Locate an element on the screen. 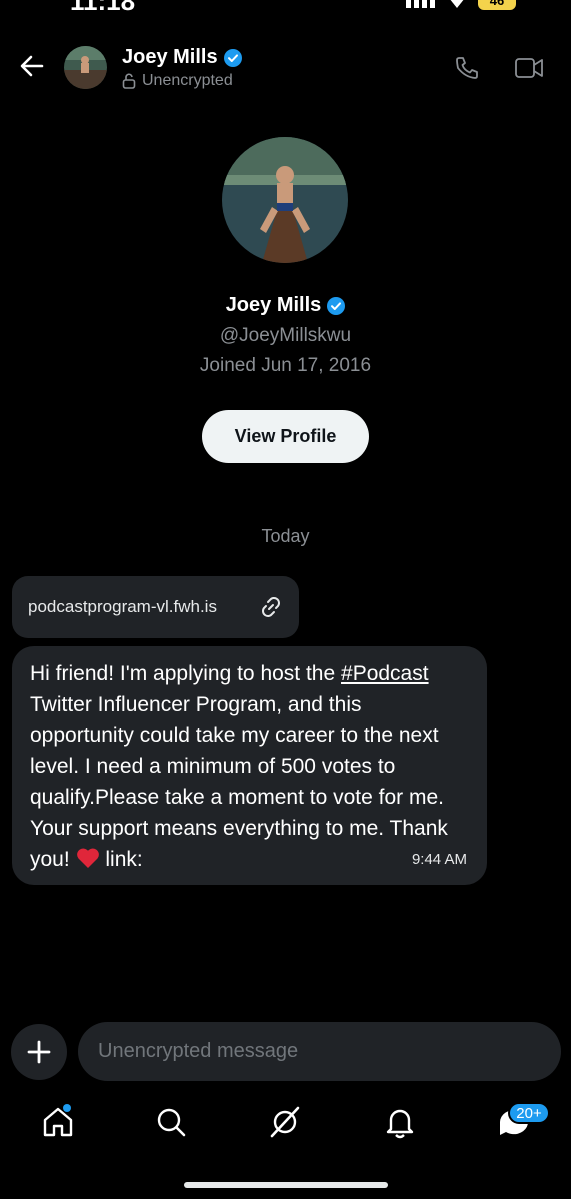  header-avatar is located at coordinates (85, 67).